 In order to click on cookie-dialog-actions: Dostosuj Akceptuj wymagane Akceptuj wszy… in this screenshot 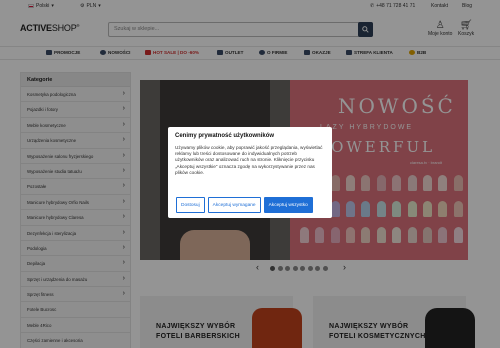, I will do `click(244, 205)`.